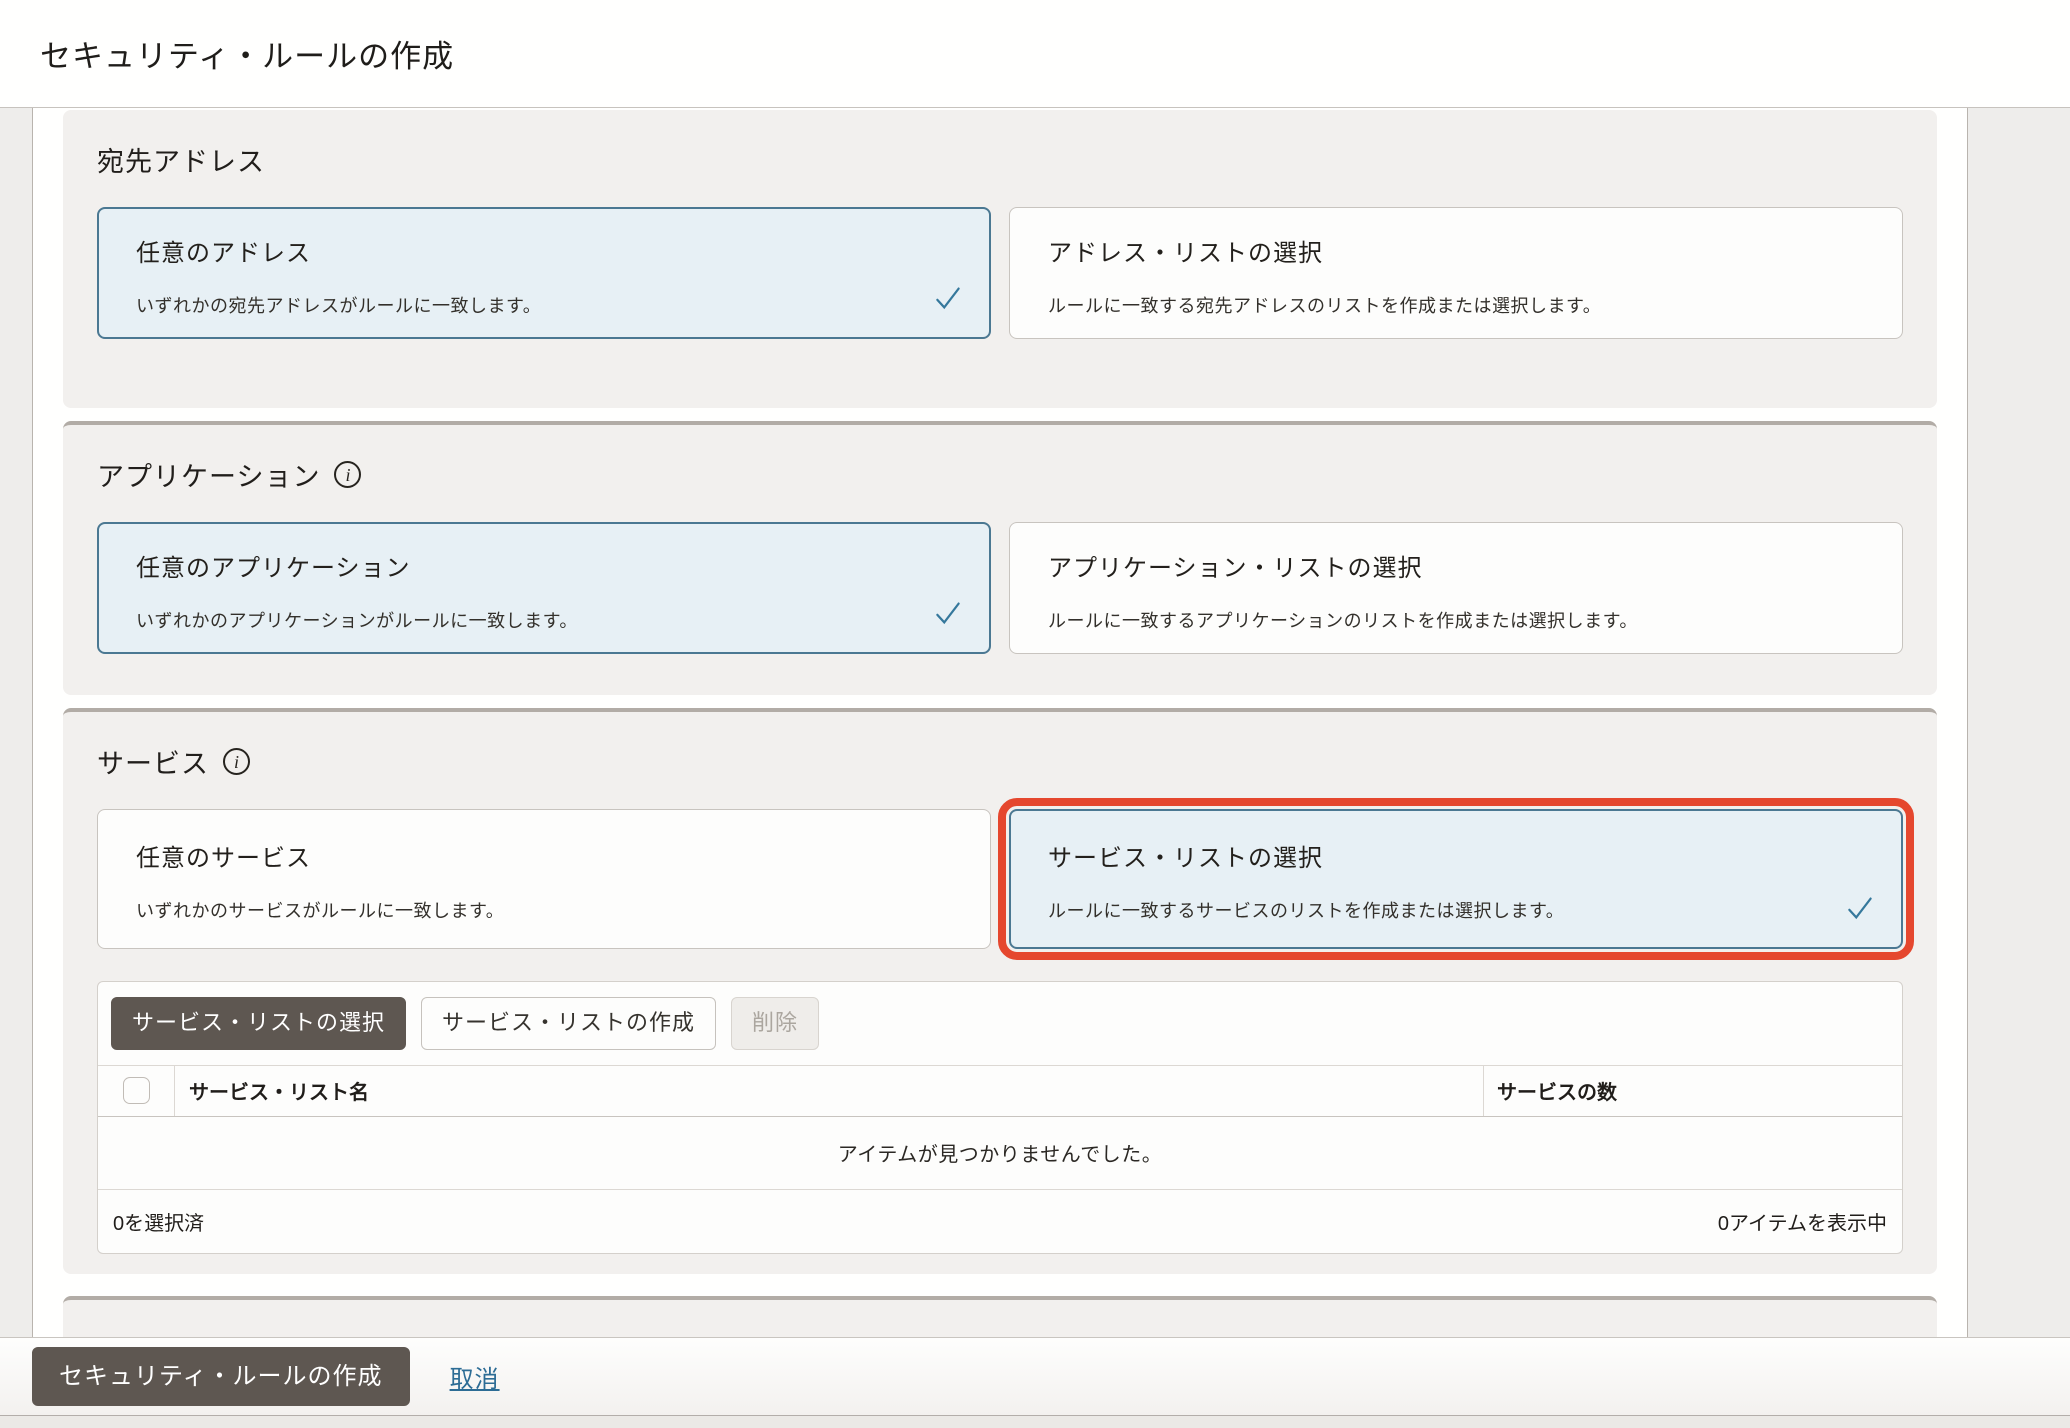 The image size is (2070, 1428). What do you see at coordinates (181, 162) in the screenshot?
I see `section-heading-destination-address: 宛先アドレス` at bounding box center [181, 162].